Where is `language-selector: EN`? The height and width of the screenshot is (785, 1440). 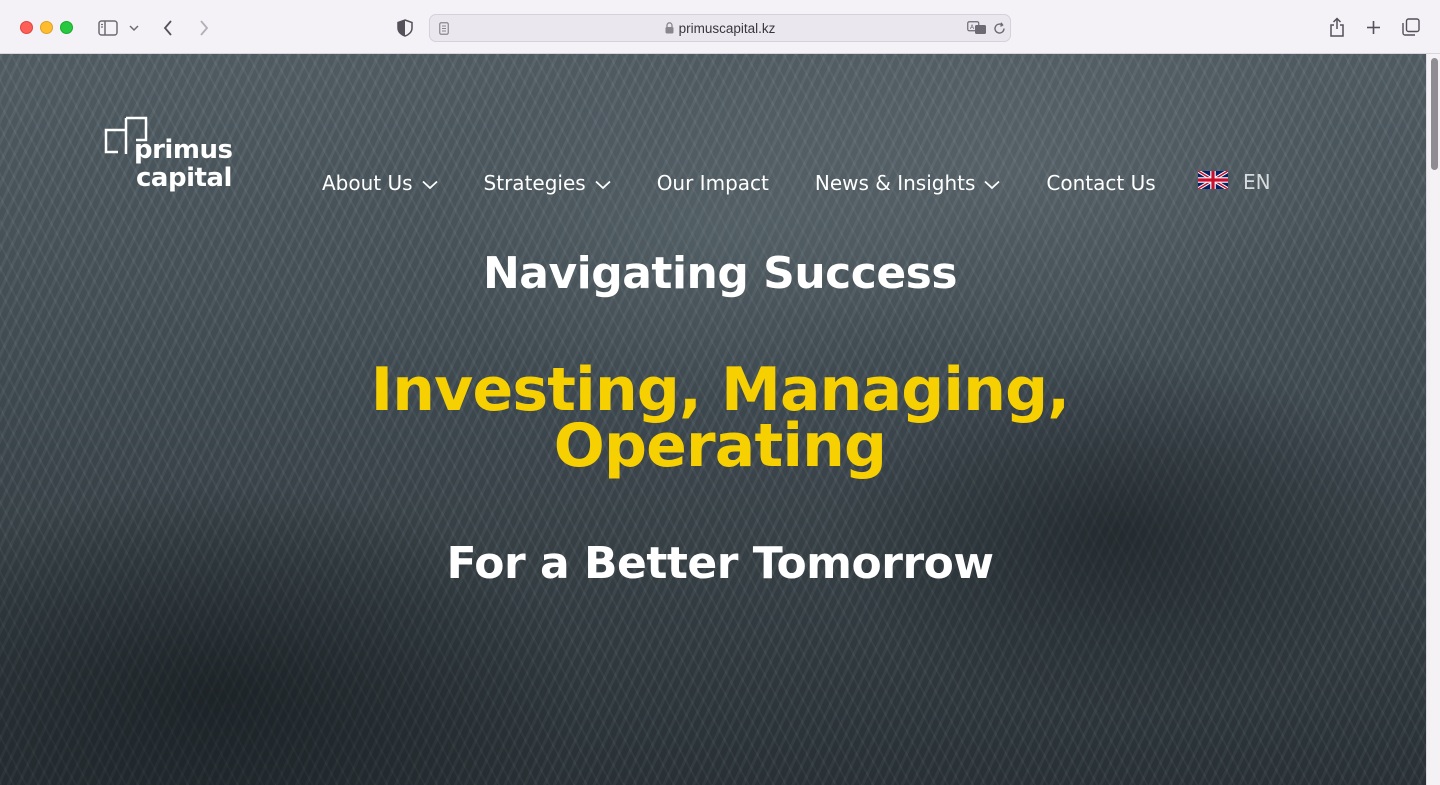 language-selector: EN is located at coordinates (1234, 181).